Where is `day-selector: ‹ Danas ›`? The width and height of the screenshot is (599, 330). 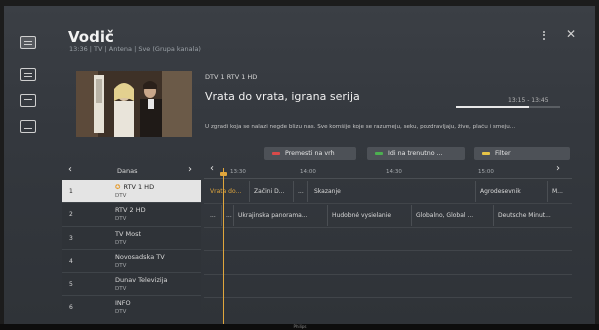
day-selector: ‹ Danas › is located at coordinates (131, 171).